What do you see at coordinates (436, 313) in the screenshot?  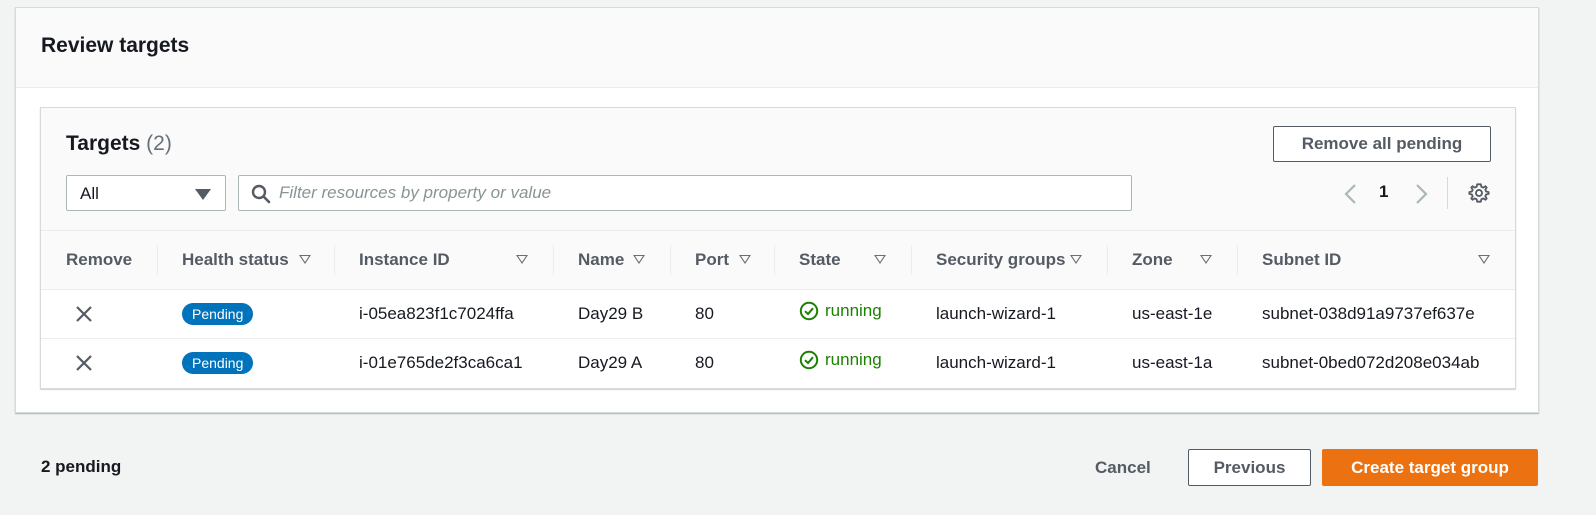 I see `instance-id-cell: i-05ea823f1c7024ffa` at bounding box center [436, 313].